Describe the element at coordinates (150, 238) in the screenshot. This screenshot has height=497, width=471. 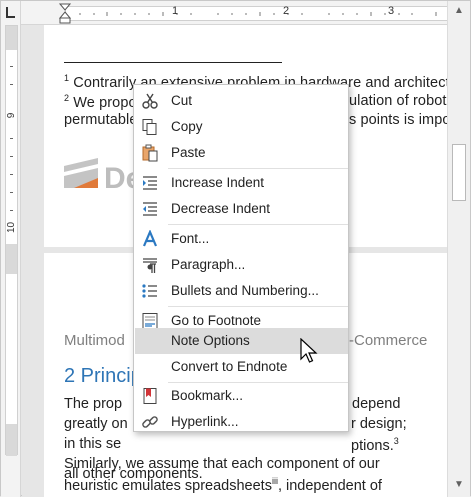
I see `font-icon` at that location.